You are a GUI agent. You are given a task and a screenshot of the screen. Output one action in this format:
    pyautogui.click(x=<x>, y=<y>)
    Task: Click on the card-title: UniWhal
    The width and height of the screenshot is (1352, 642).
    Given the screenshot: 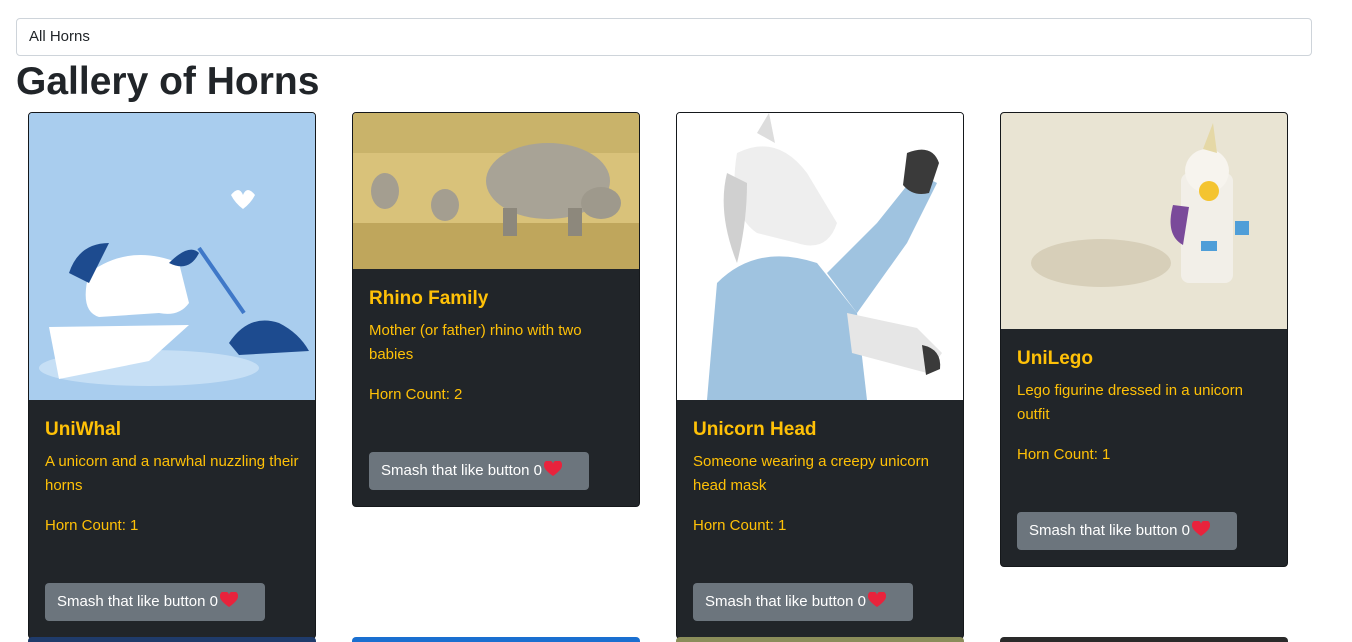 What is the action you would take?
    pyautogui.click(x=83, y=429)
    